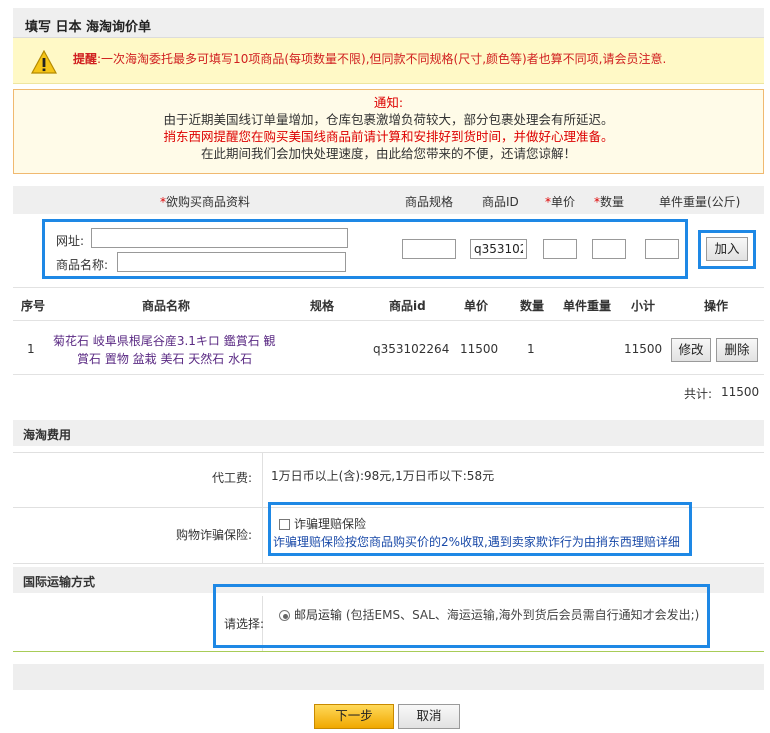  I want to click on col-qty-label: 数量, so click(612, 202).